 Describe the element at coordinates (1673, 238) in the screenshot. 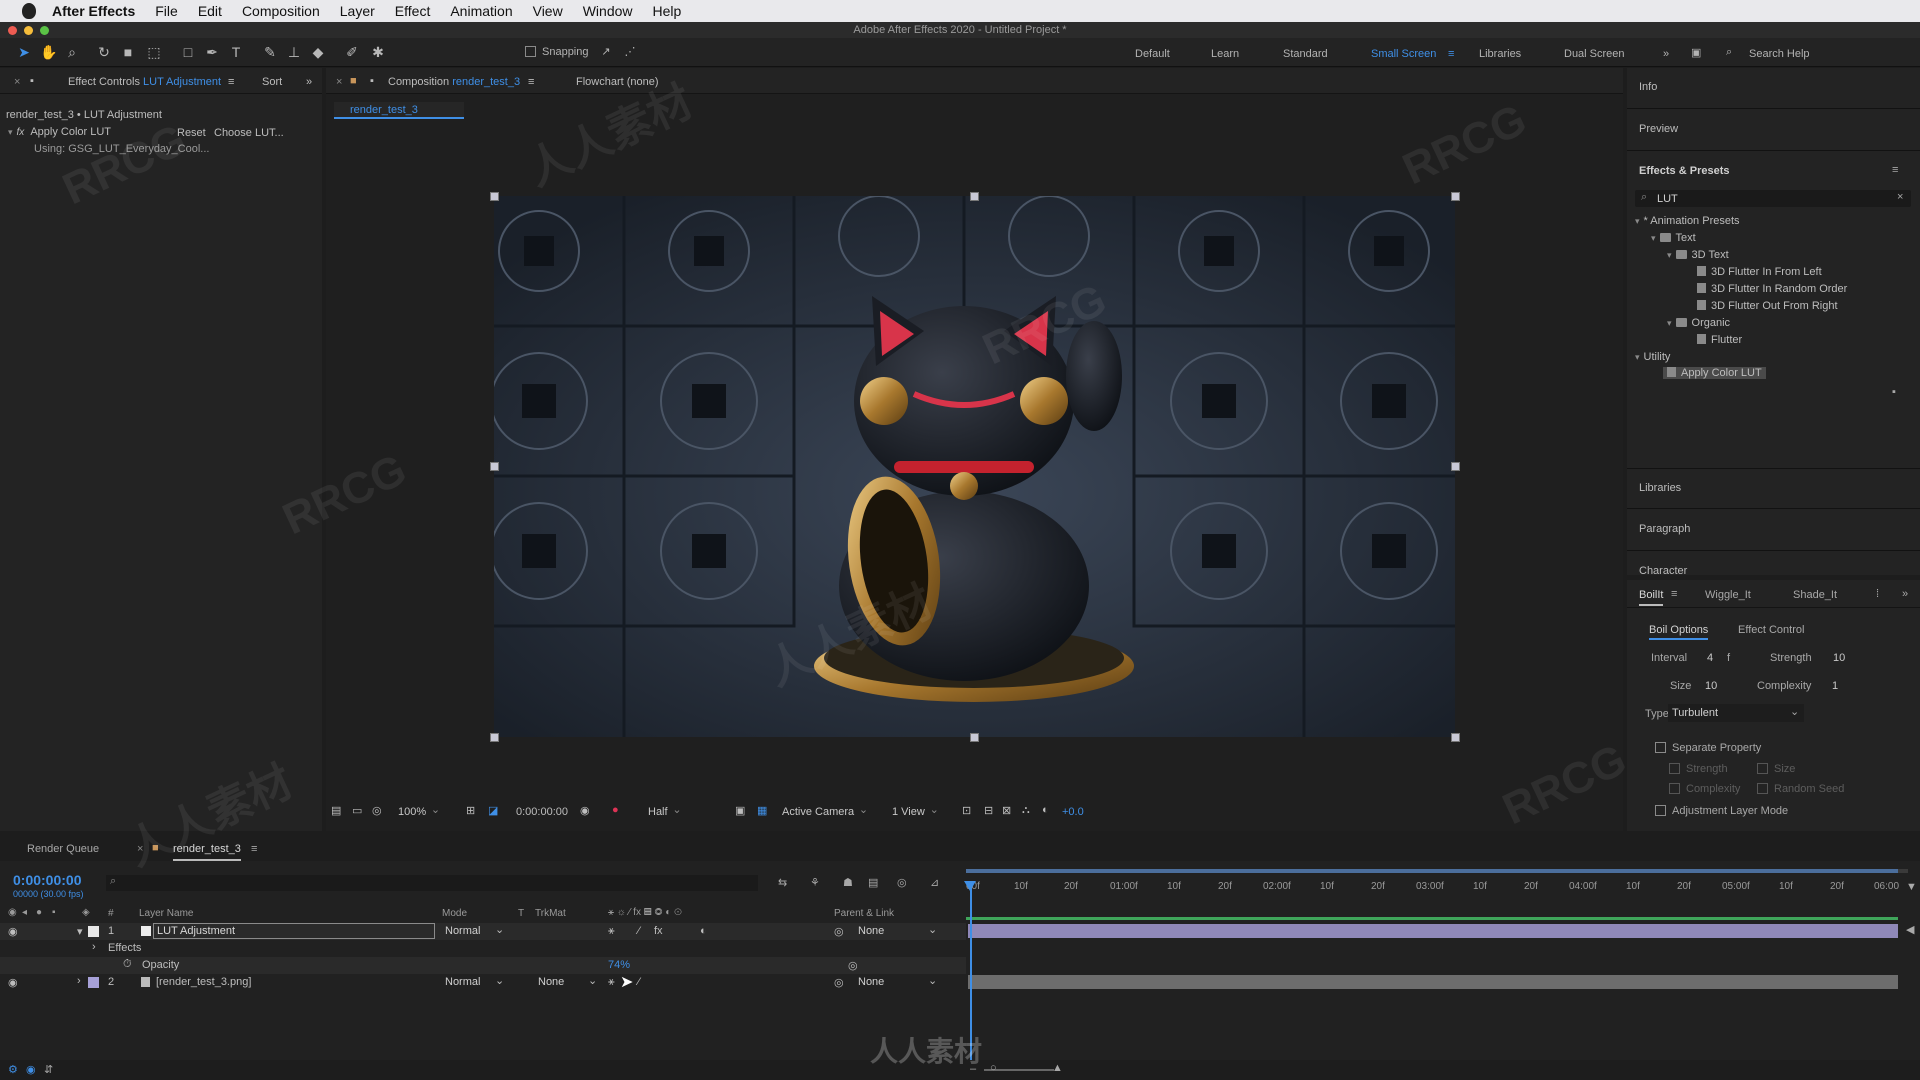

I see `tree-text: ▾ Text` at that location.